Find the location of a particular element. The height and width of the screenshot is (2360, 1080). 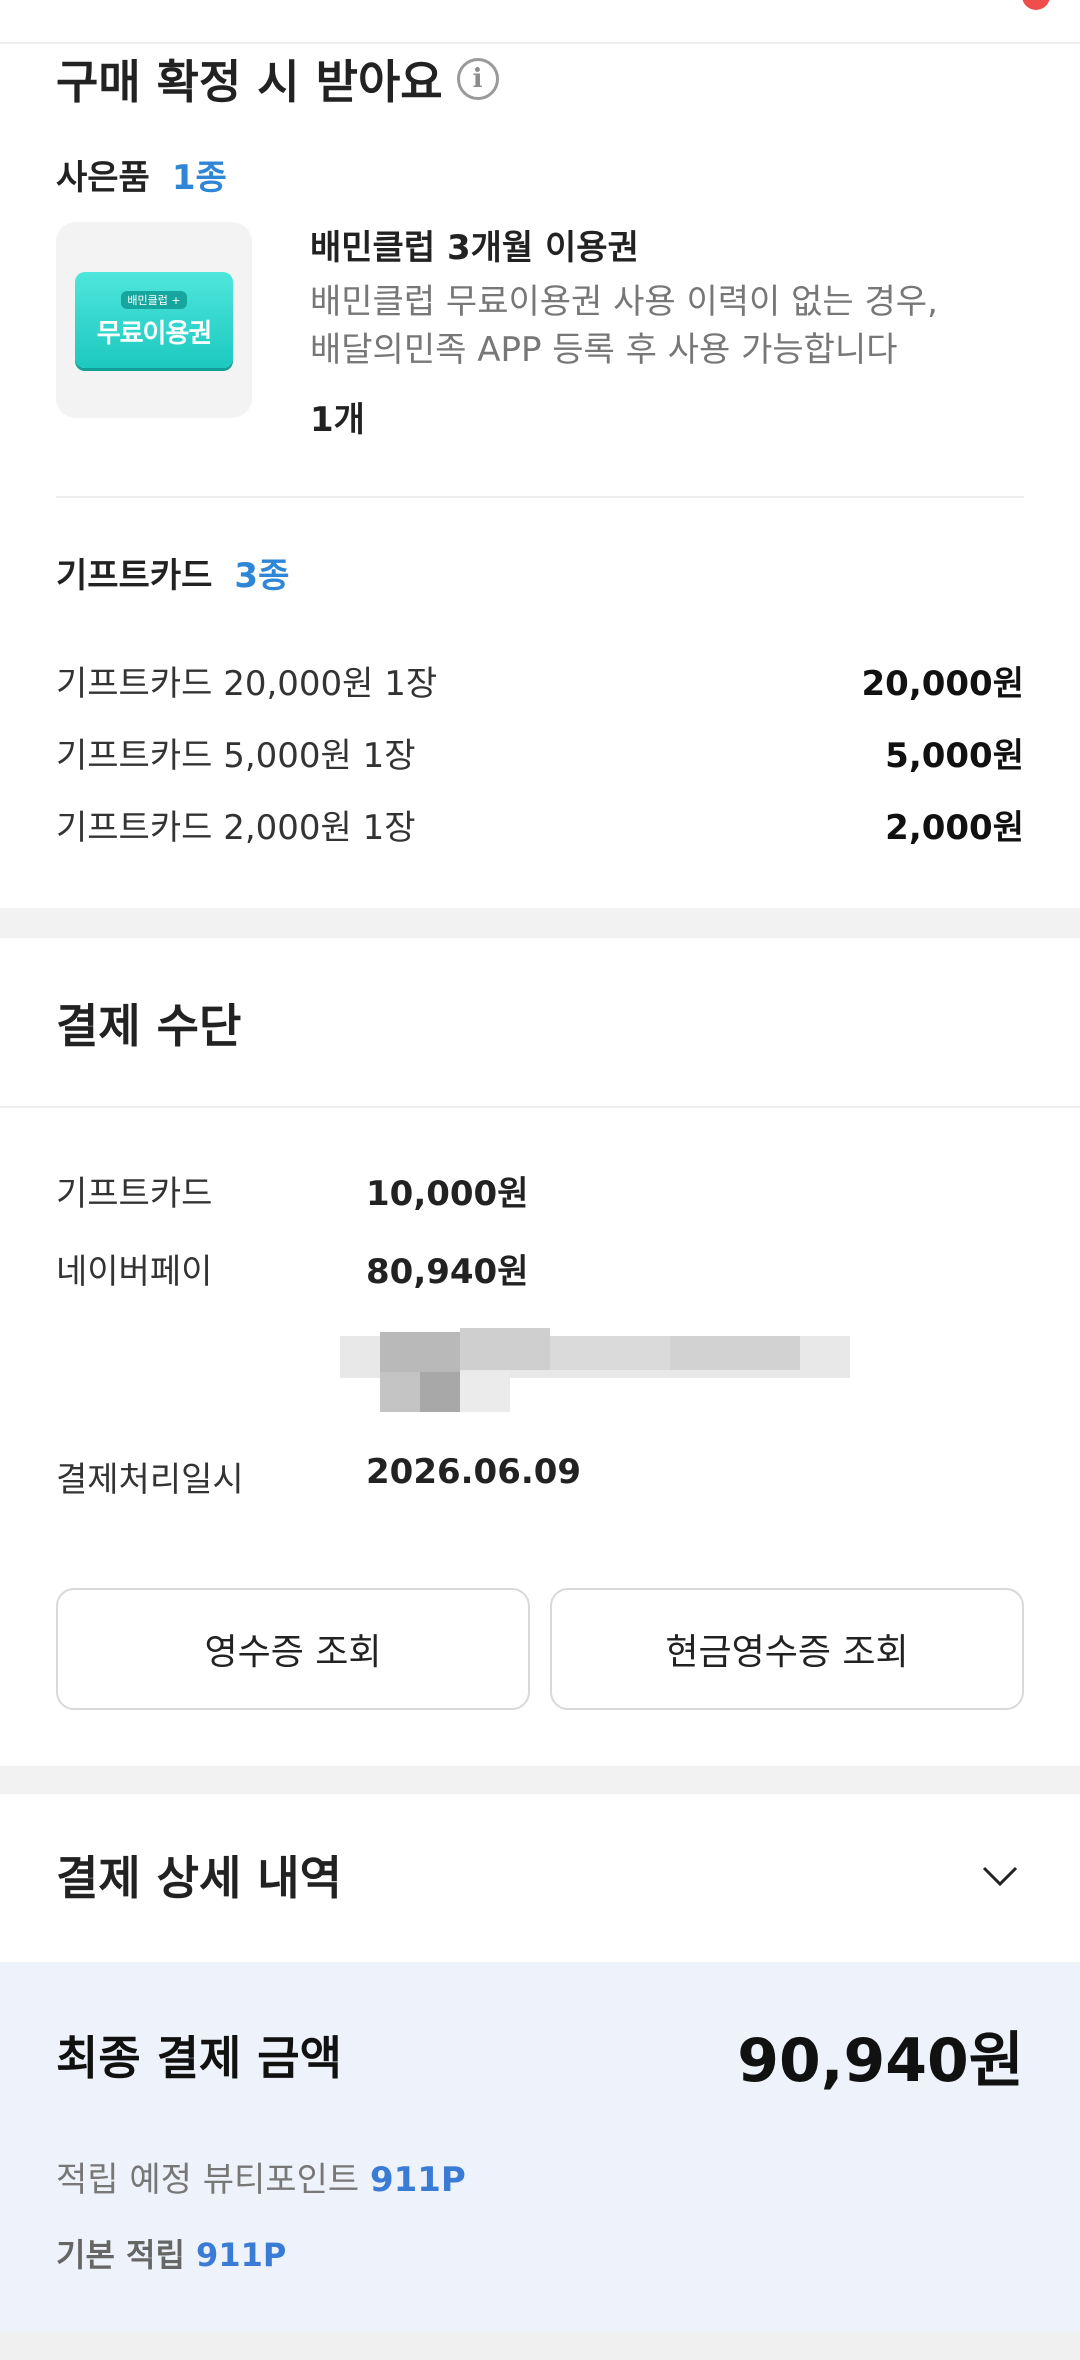

bottom-gap is located at coordinates (540, 2346).